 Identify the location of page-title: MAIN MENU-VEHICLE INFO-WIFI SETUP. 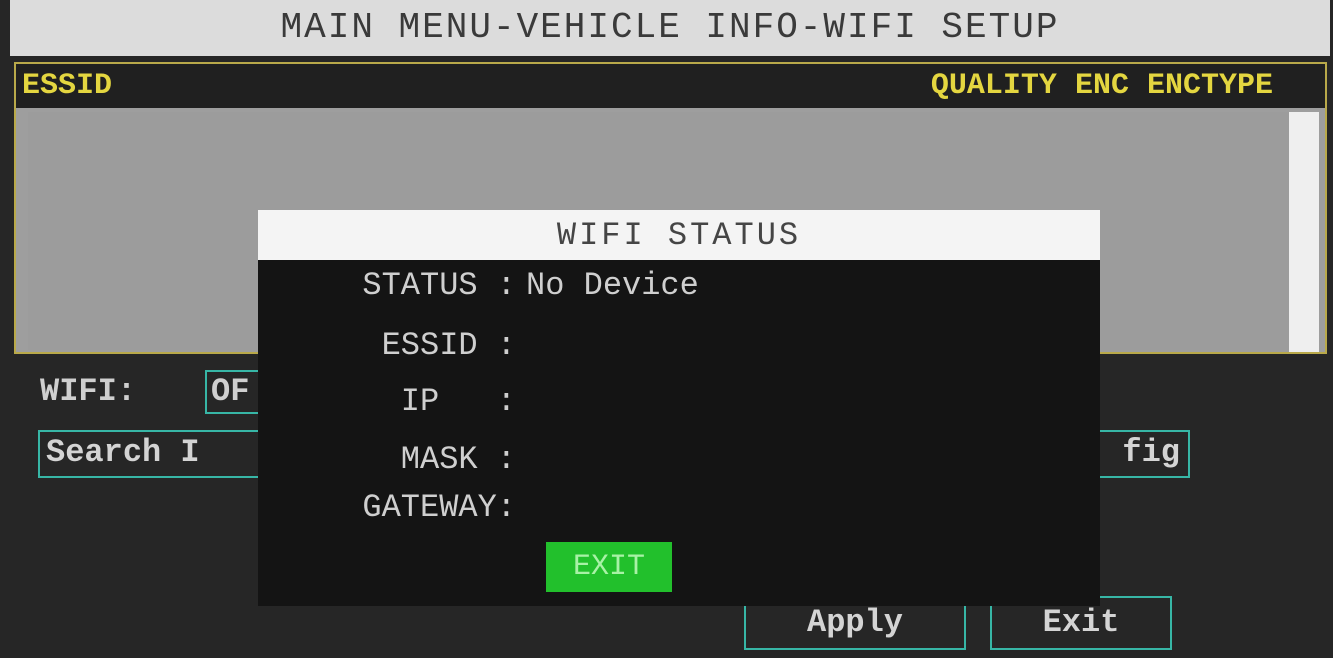
(670, 28).